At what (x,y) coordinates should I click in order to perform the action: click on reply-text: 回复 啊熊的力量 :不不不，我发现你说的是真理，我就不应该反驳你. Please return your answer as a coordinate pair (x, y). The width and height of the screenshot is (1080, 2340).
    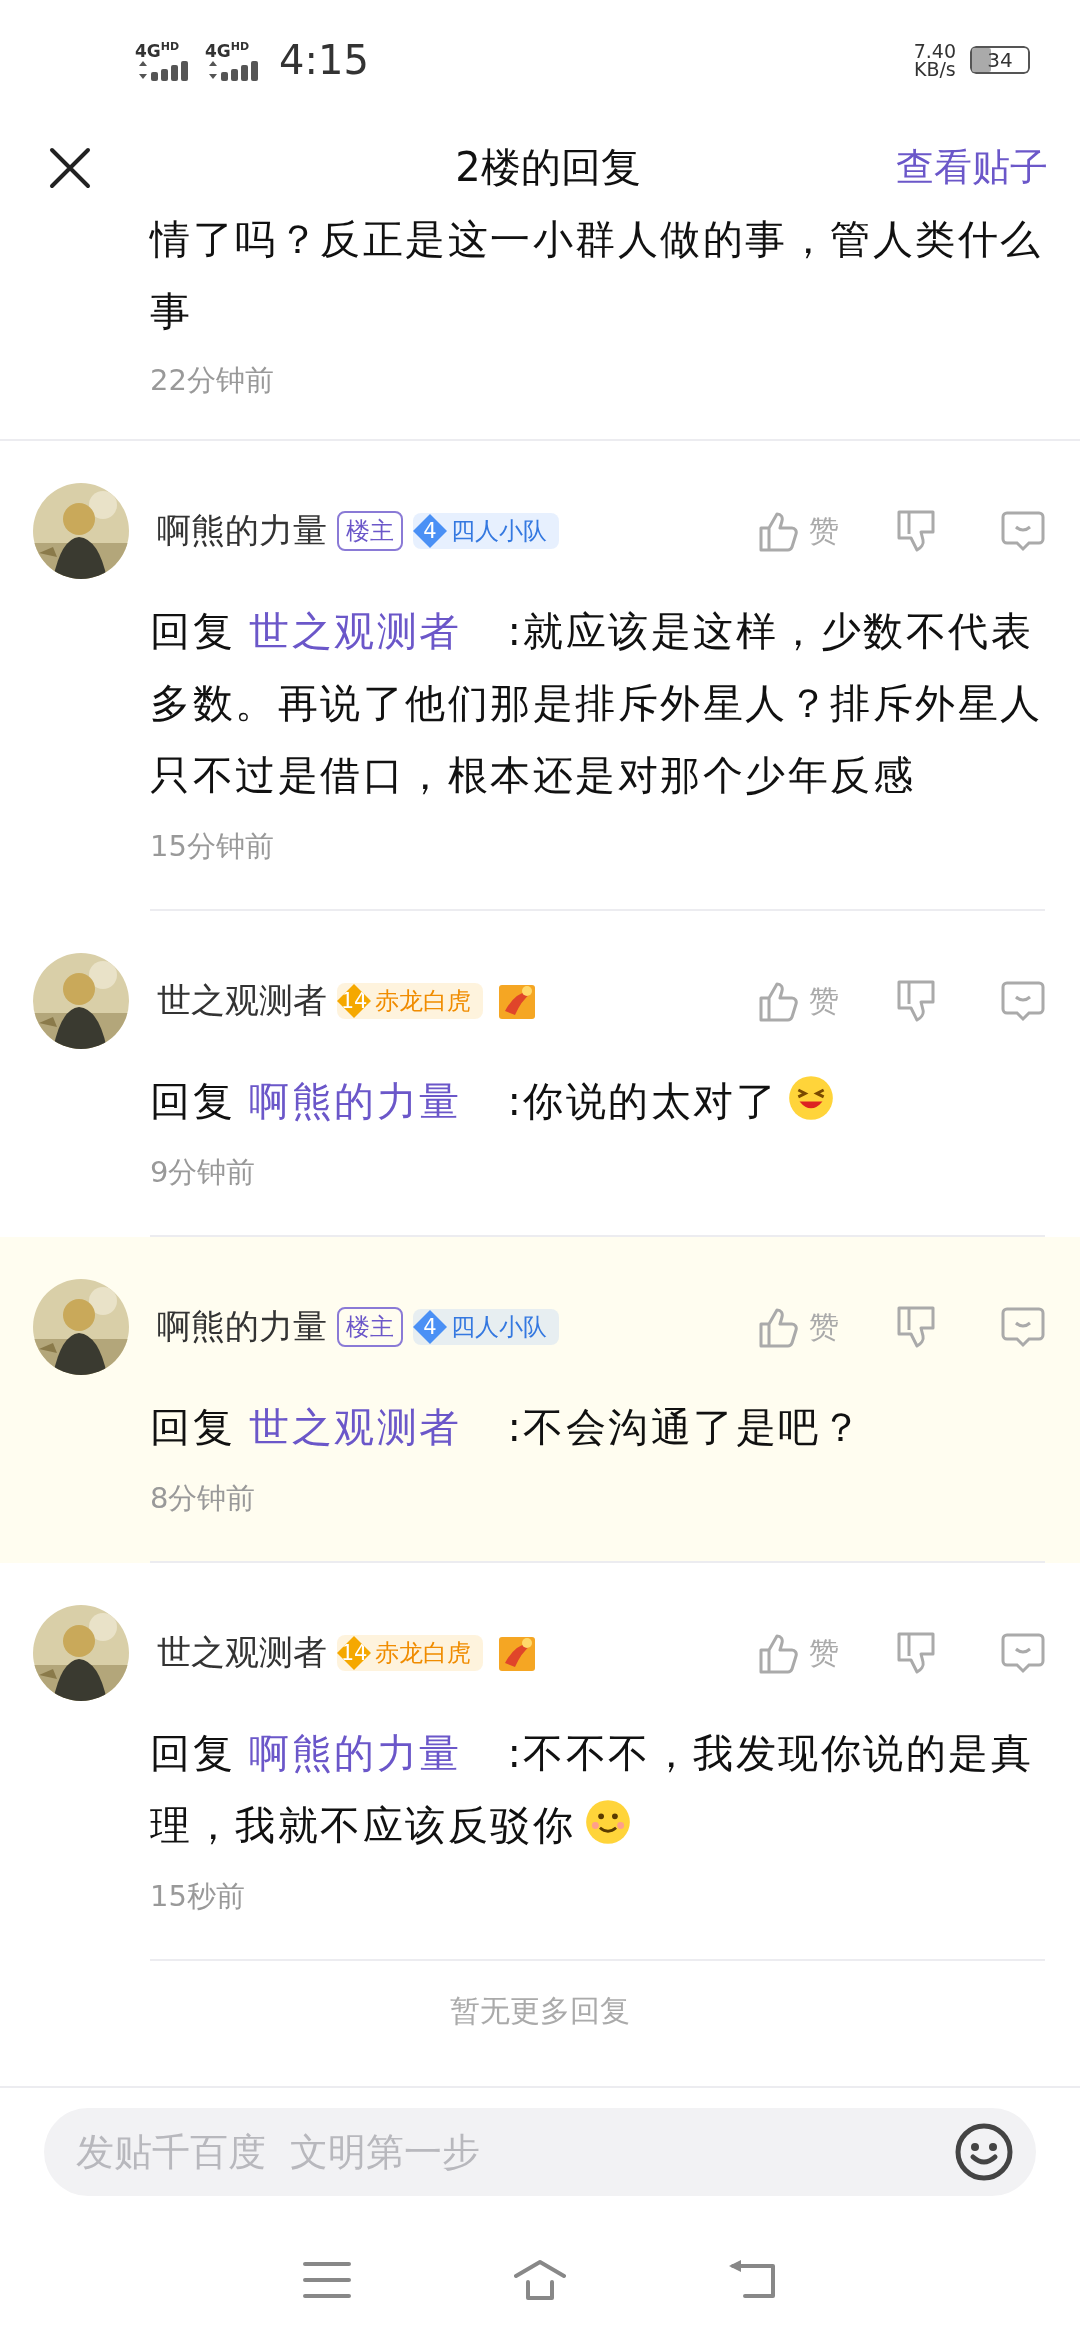
    Looking at the image, I should click on (592, 1789).